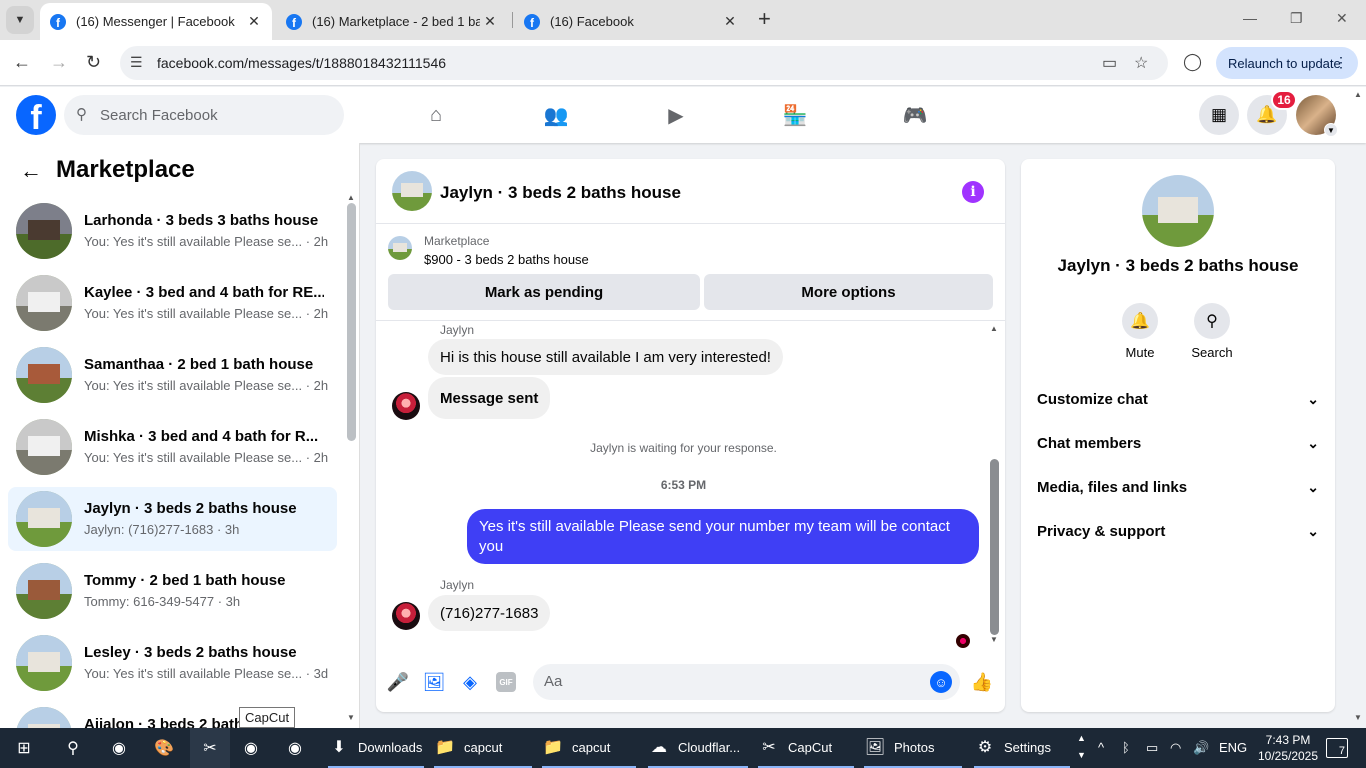  I want to click on thumbs-up-icon: 👍, so click(982, 682).